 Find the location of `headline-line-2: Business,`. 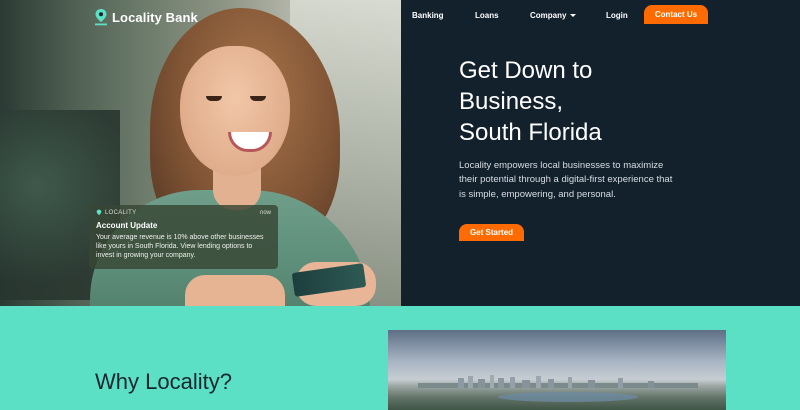

headline-line-2: Business, is located at coordinates (511, 101).